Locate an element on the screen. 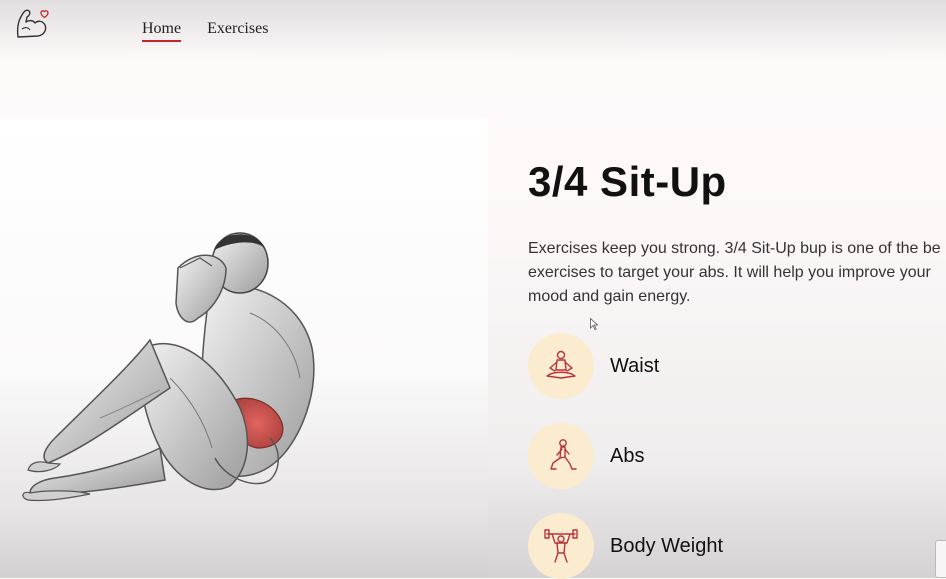  detail-item-waist: Waist is located at coordinates (593, 366).